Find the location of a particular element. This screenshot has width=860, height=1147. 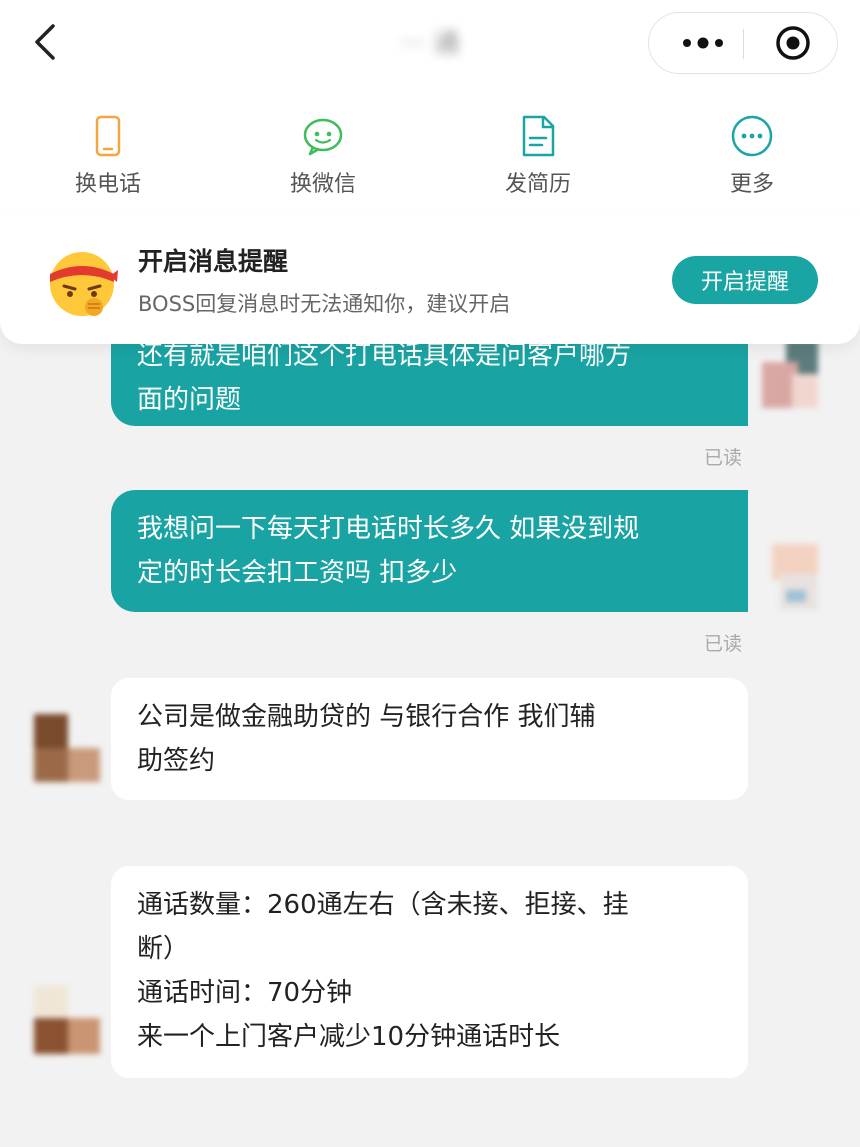

resume-icon is located at coordinates (538, 136).